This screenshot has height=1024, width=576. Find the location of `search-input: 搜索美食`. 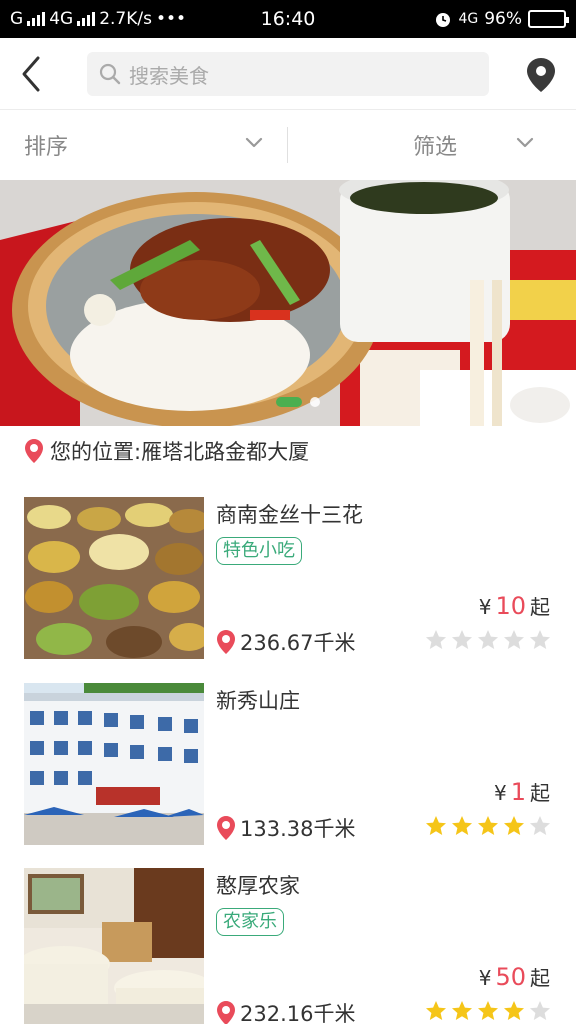

search-input: 搜索美食 is located at coordinates (288, 74).